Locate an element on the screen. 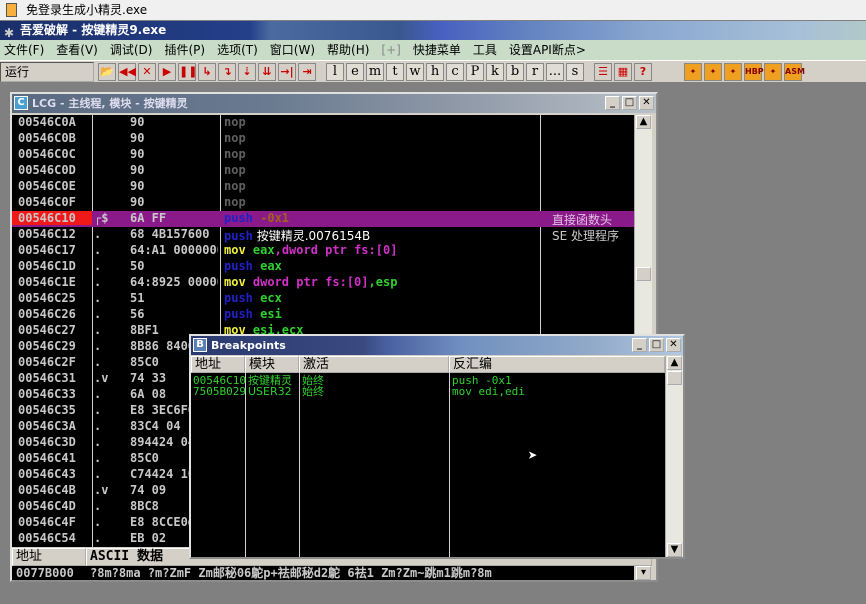 The height and width of the screenshot is (604, 866). toolbar-window-button: m is located at coordinates (375, 71).